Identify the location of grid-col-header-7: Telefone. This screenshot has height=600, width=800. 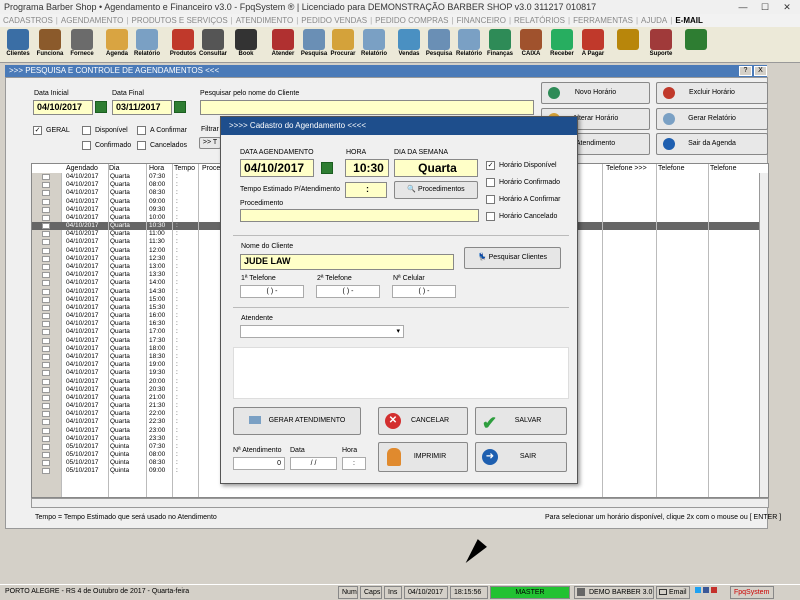
(723, 168).